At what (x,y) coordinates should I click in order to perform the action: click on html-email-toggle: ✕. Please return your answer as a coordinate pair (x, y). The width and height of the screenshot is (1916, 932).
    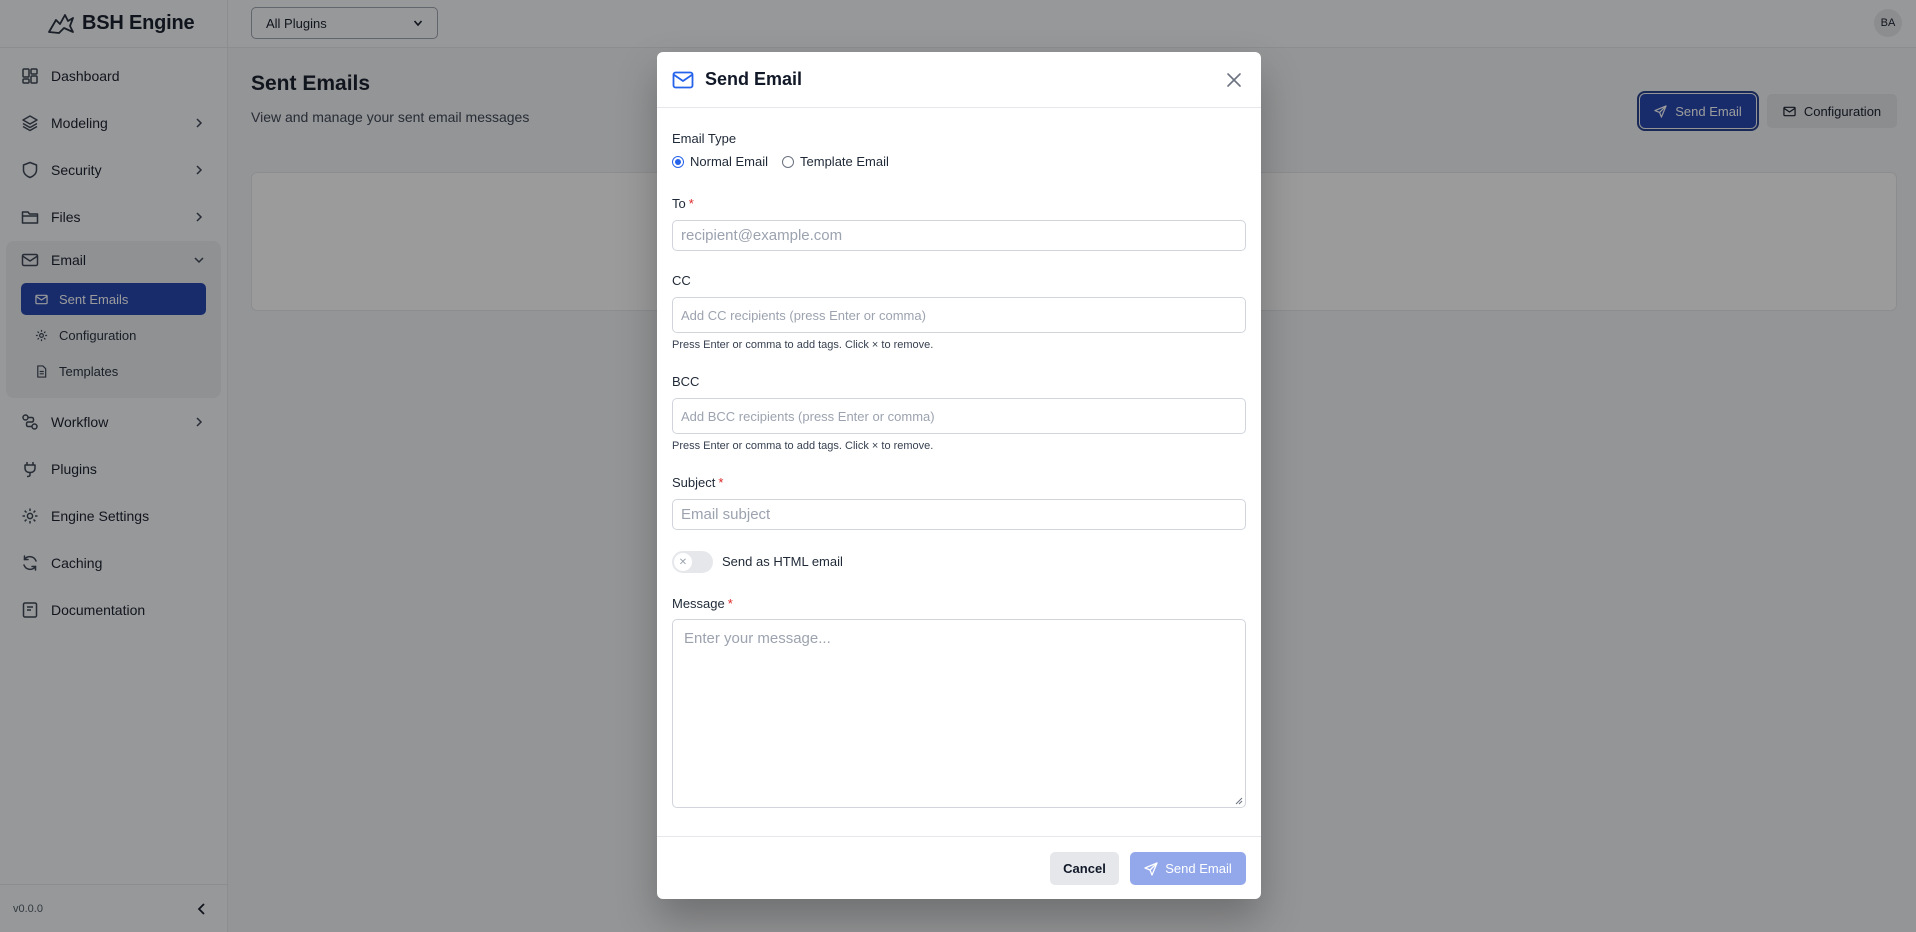
    Looking at the image, I should click on (692, 562).